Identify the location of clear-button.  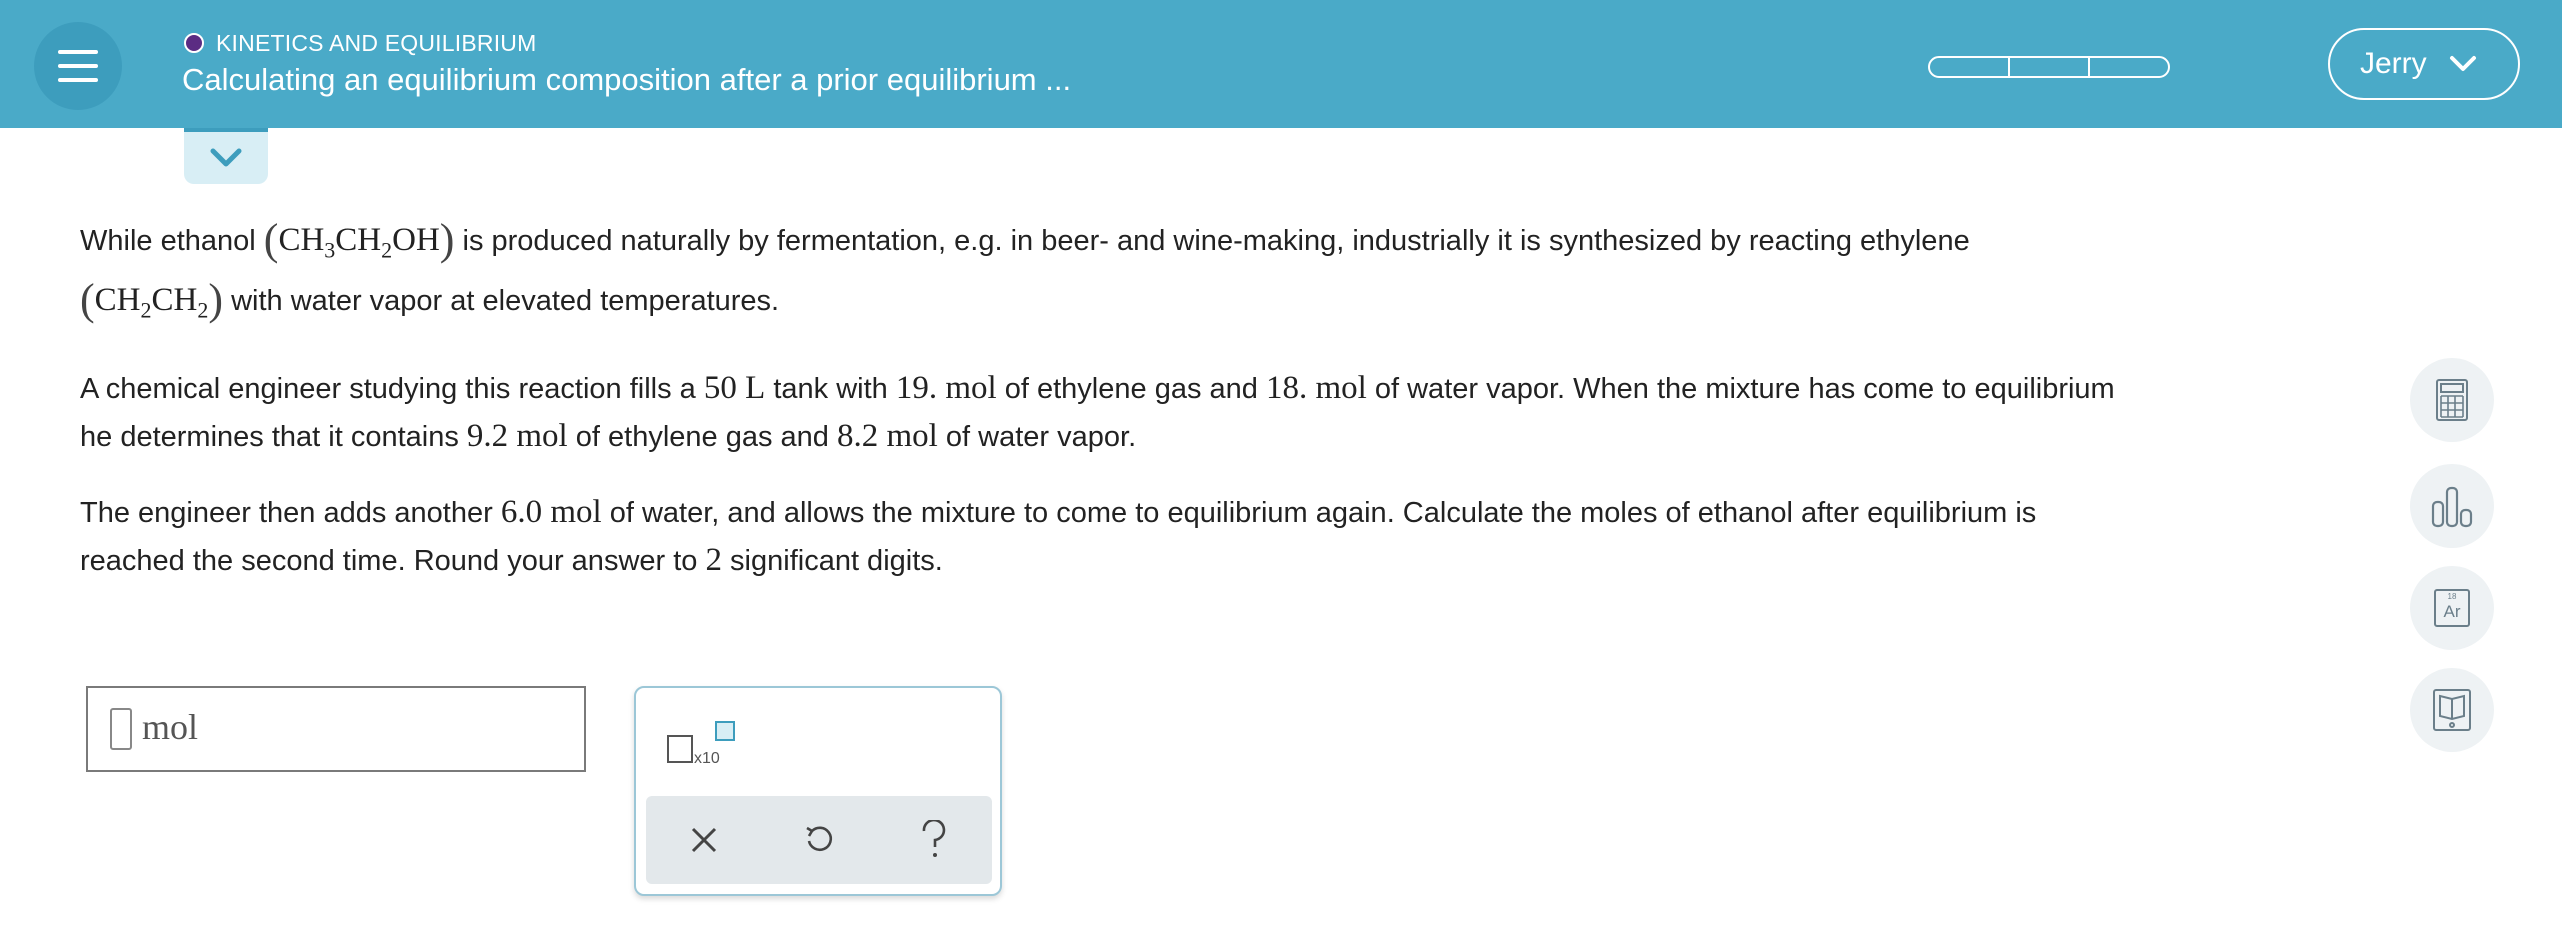
(704, 840).